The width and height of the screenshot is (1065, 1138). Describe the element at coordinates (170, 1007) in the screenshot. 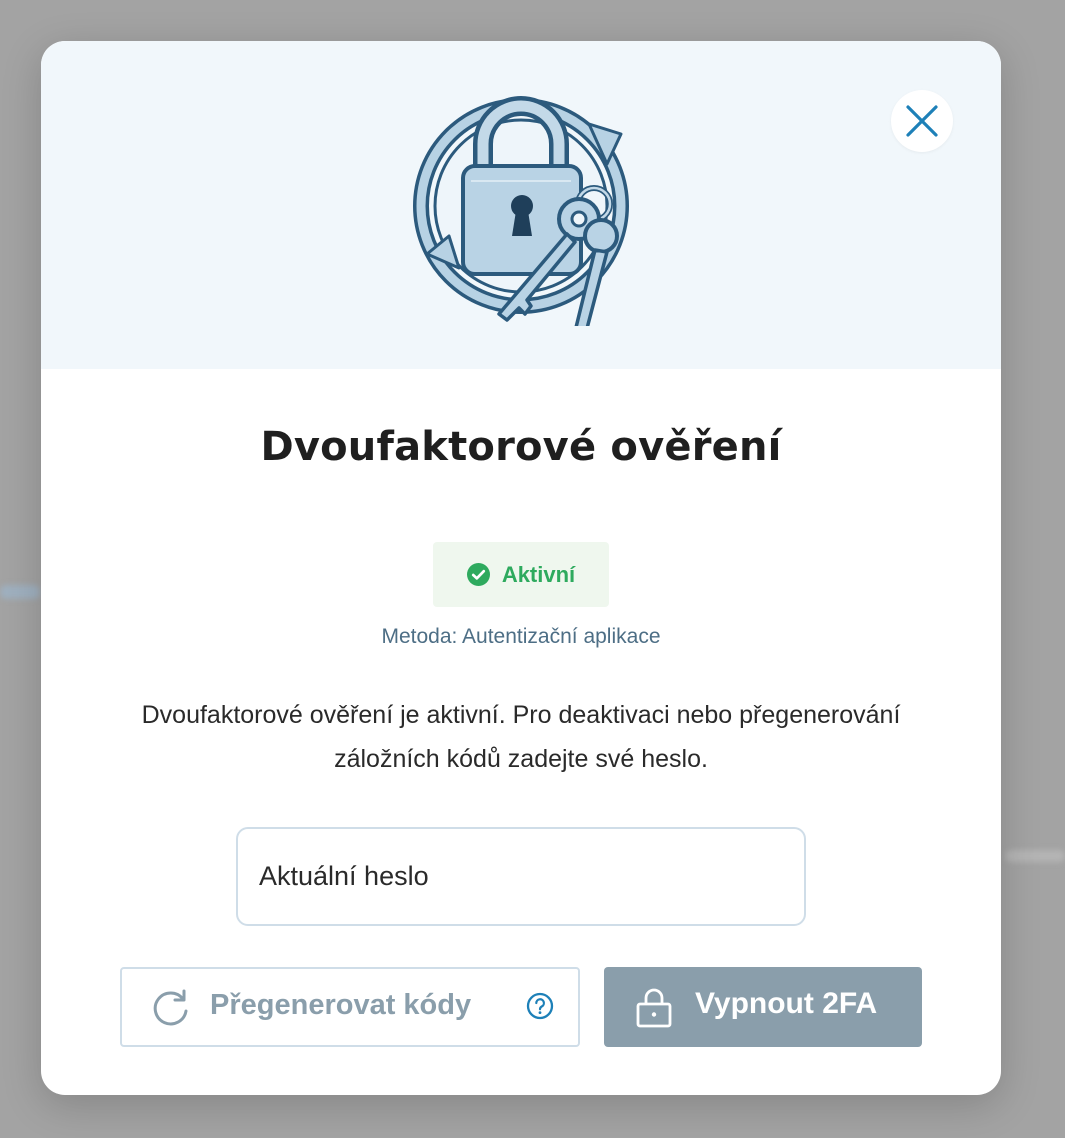

I see `refresh-icon` at that location.